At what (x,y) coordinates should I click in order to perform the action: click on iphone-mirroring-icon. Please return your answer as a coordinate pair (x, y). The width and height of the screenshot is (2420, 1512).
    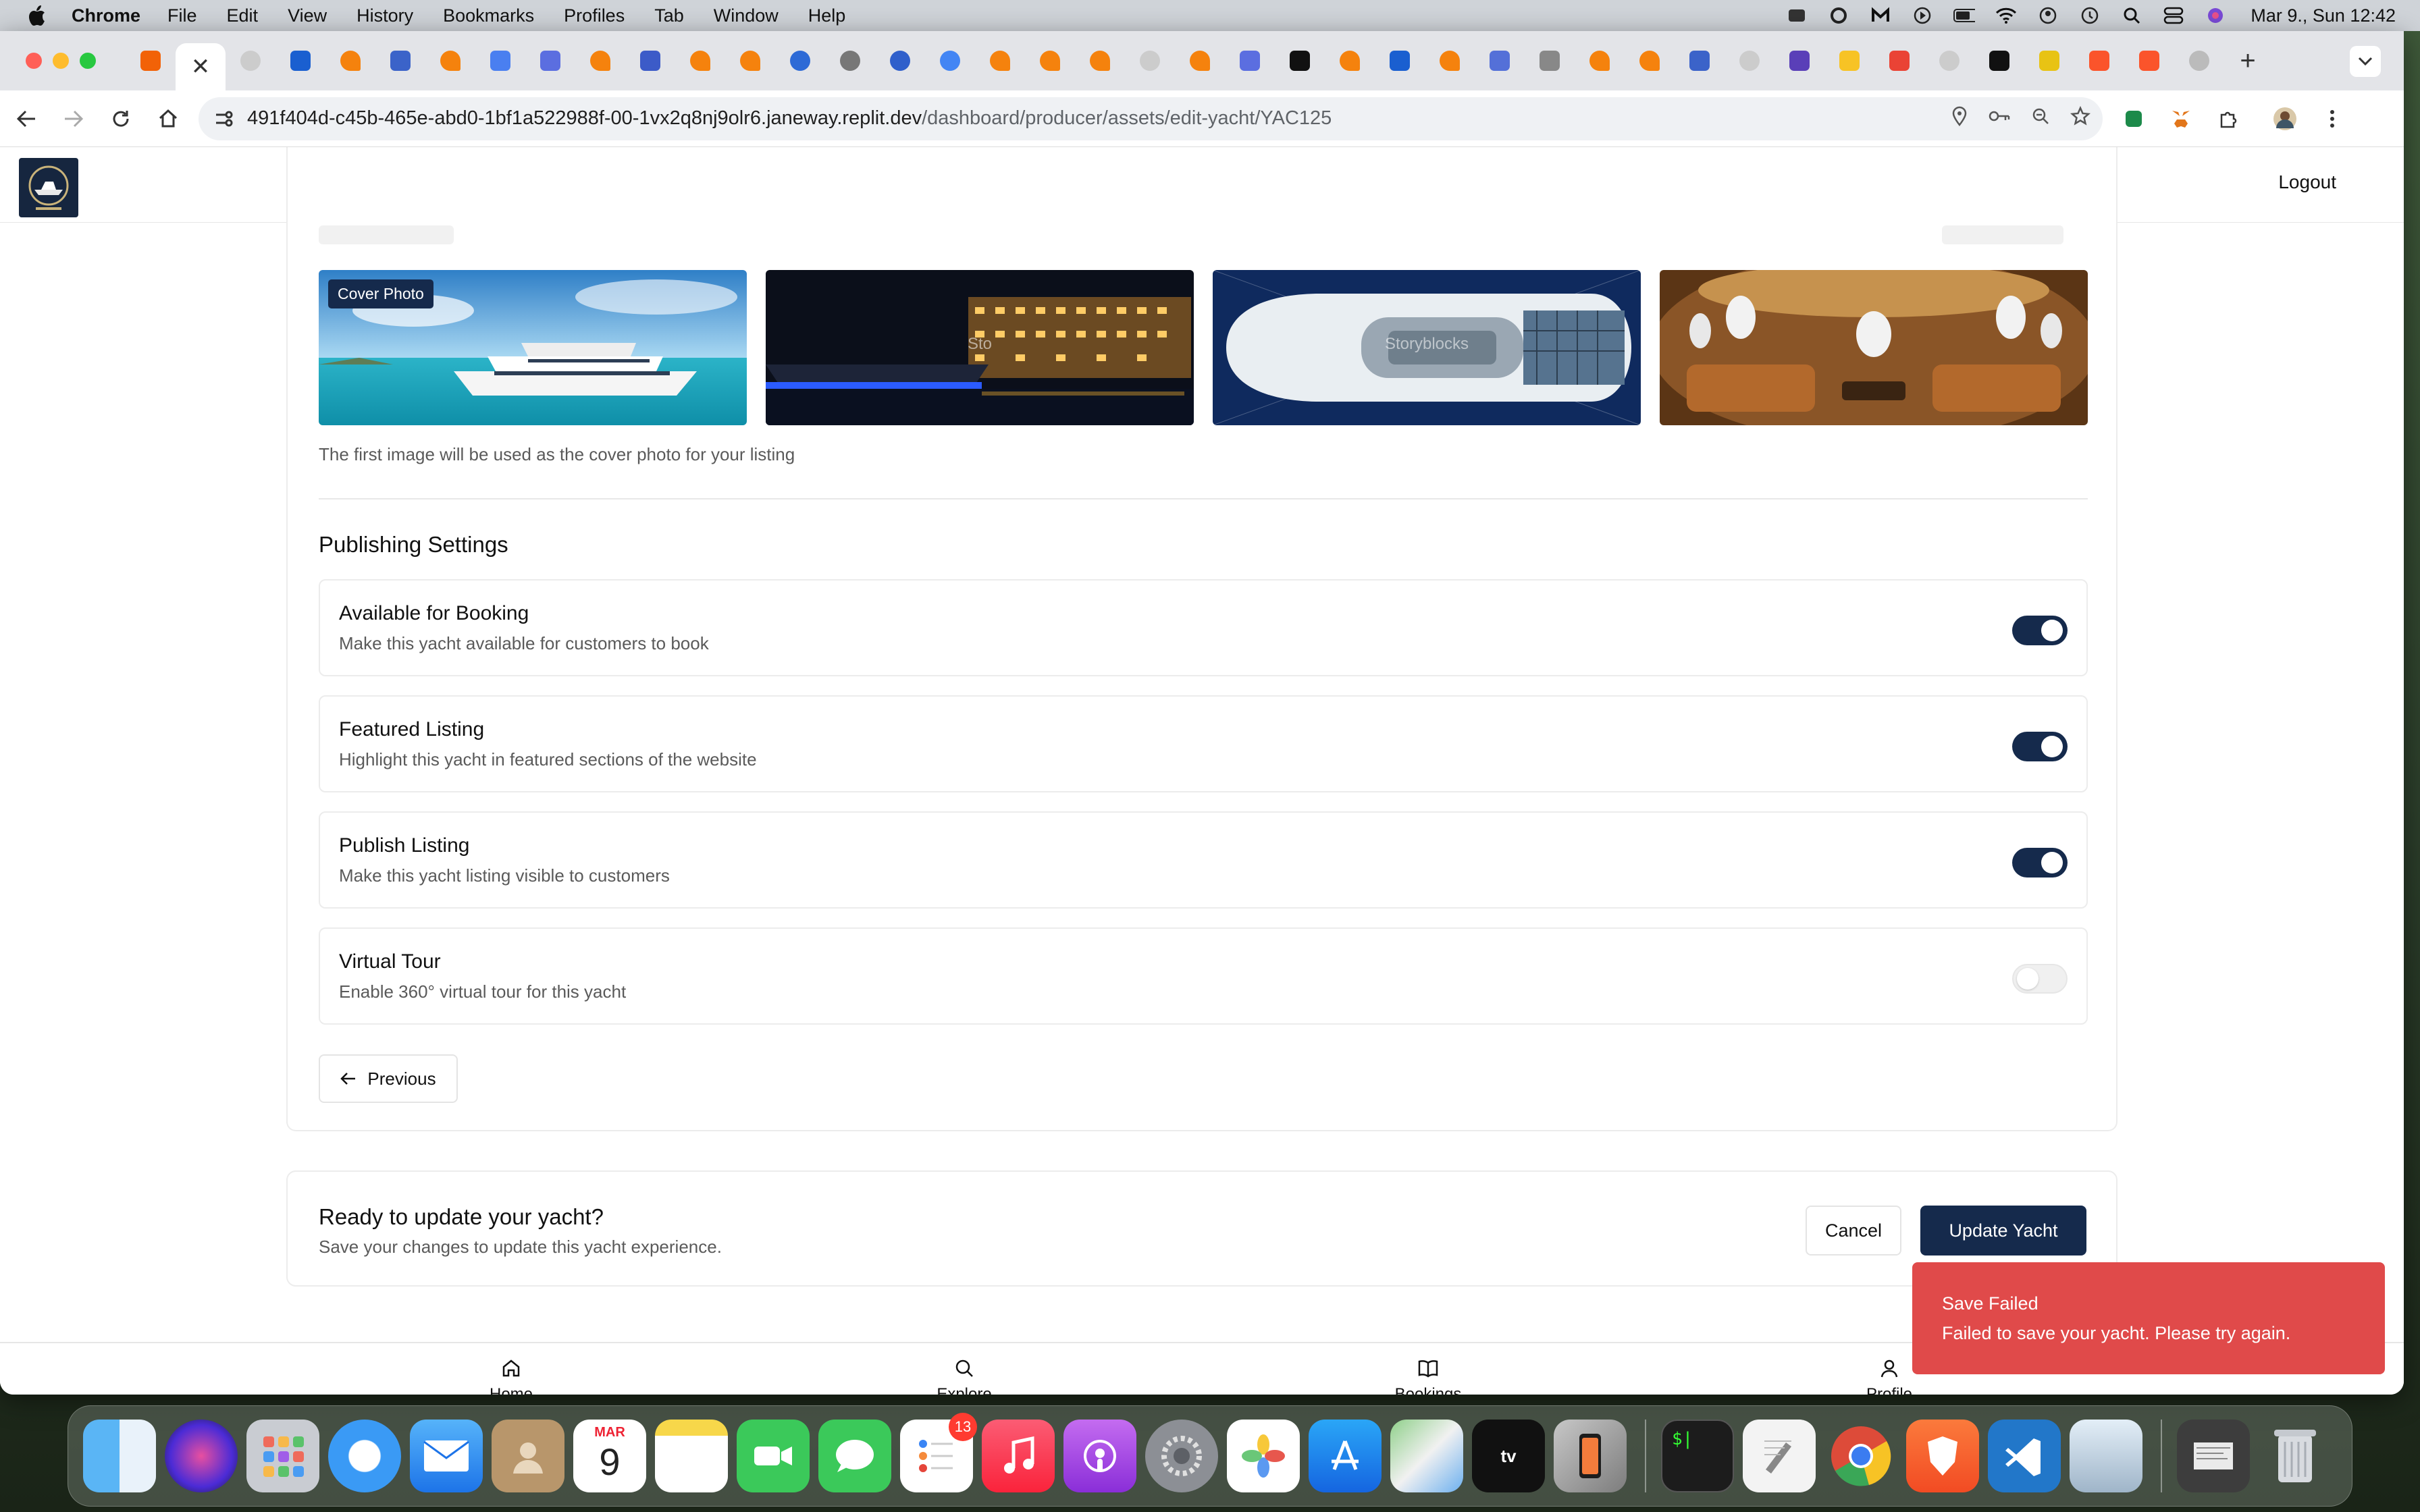
    Looking at the image, I should click on (1590, 1456).